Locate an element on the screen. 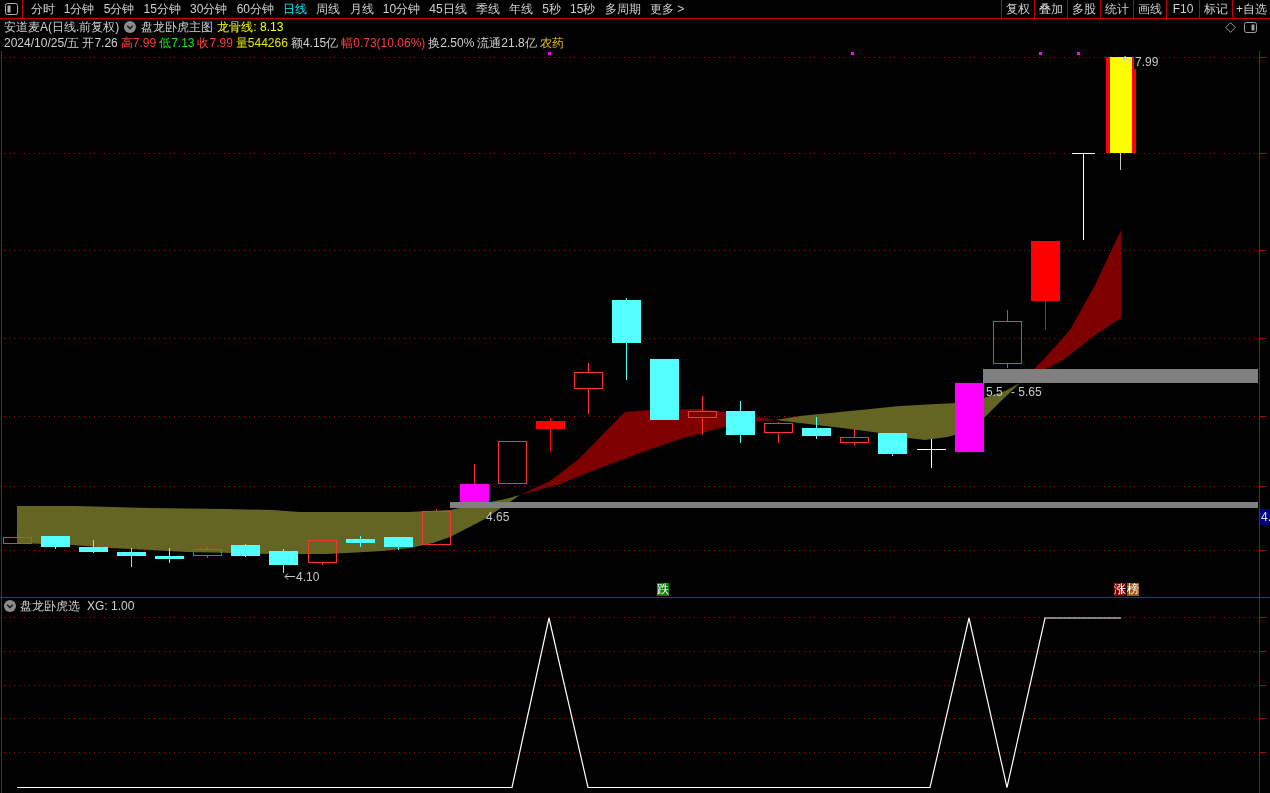  period-tab: 年线 is located at coordinates (521, 9).